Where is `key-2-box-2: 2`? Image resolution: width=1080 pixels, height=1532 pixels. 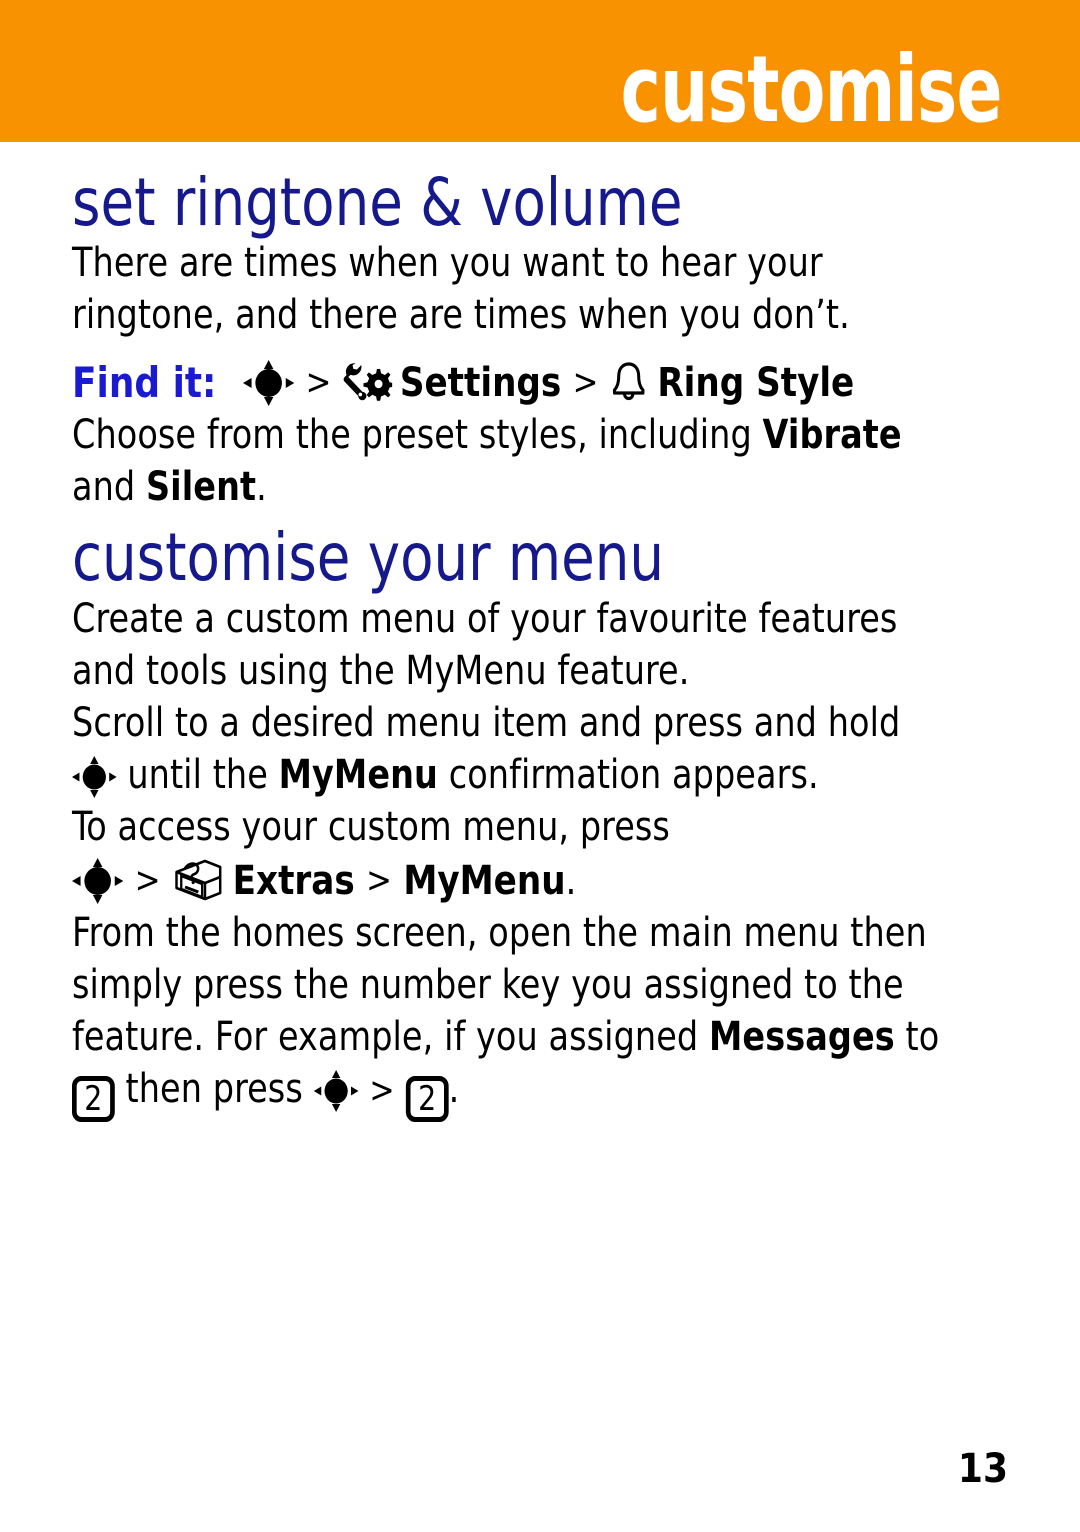 key-2-box-2: 2 is located at coordinates (427, 1098).